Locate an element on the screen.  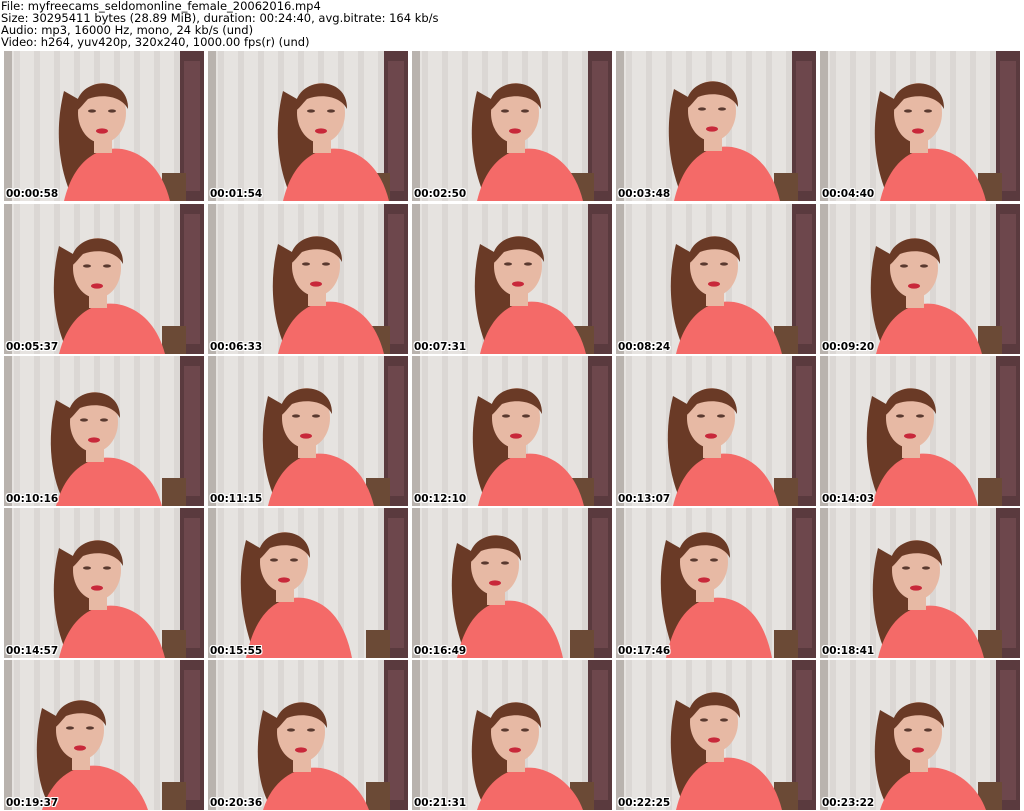
thumbnail-timestamp: 00:03:48 is located at coordinates (644, 194).